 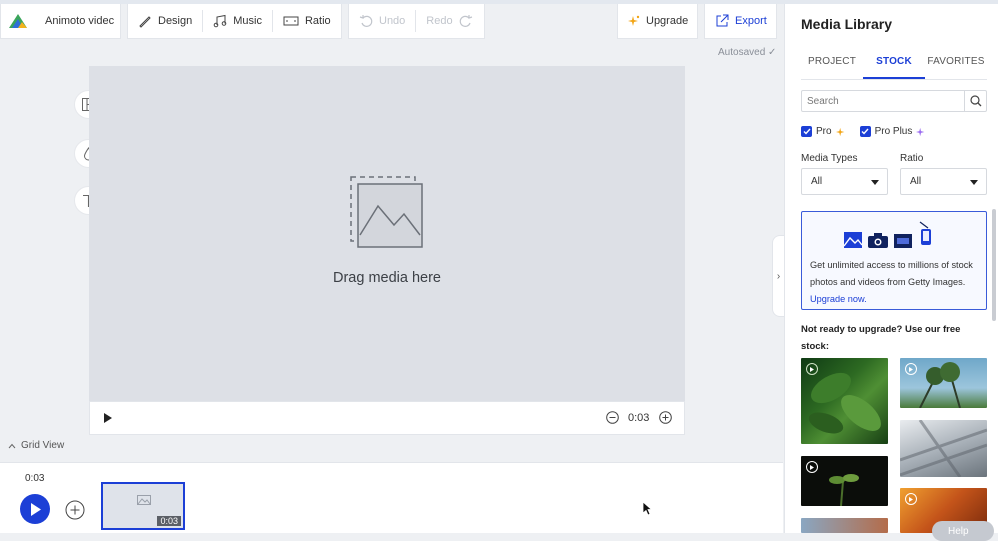 I want to click on pro-plus-checkbox: Pro Plus, so click(x=893, y=131).